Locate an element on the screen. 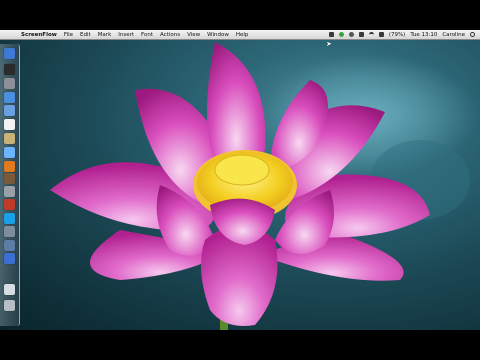  evernote-icon is located at coordinates (341, 34).